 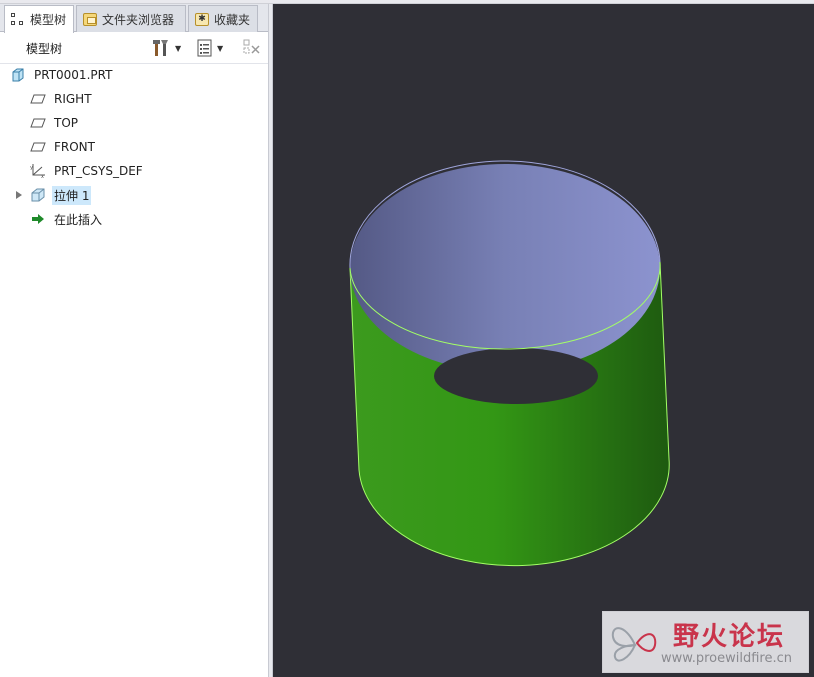 I want to click on favorites-icon: ✱, so click(x=202, y=19).